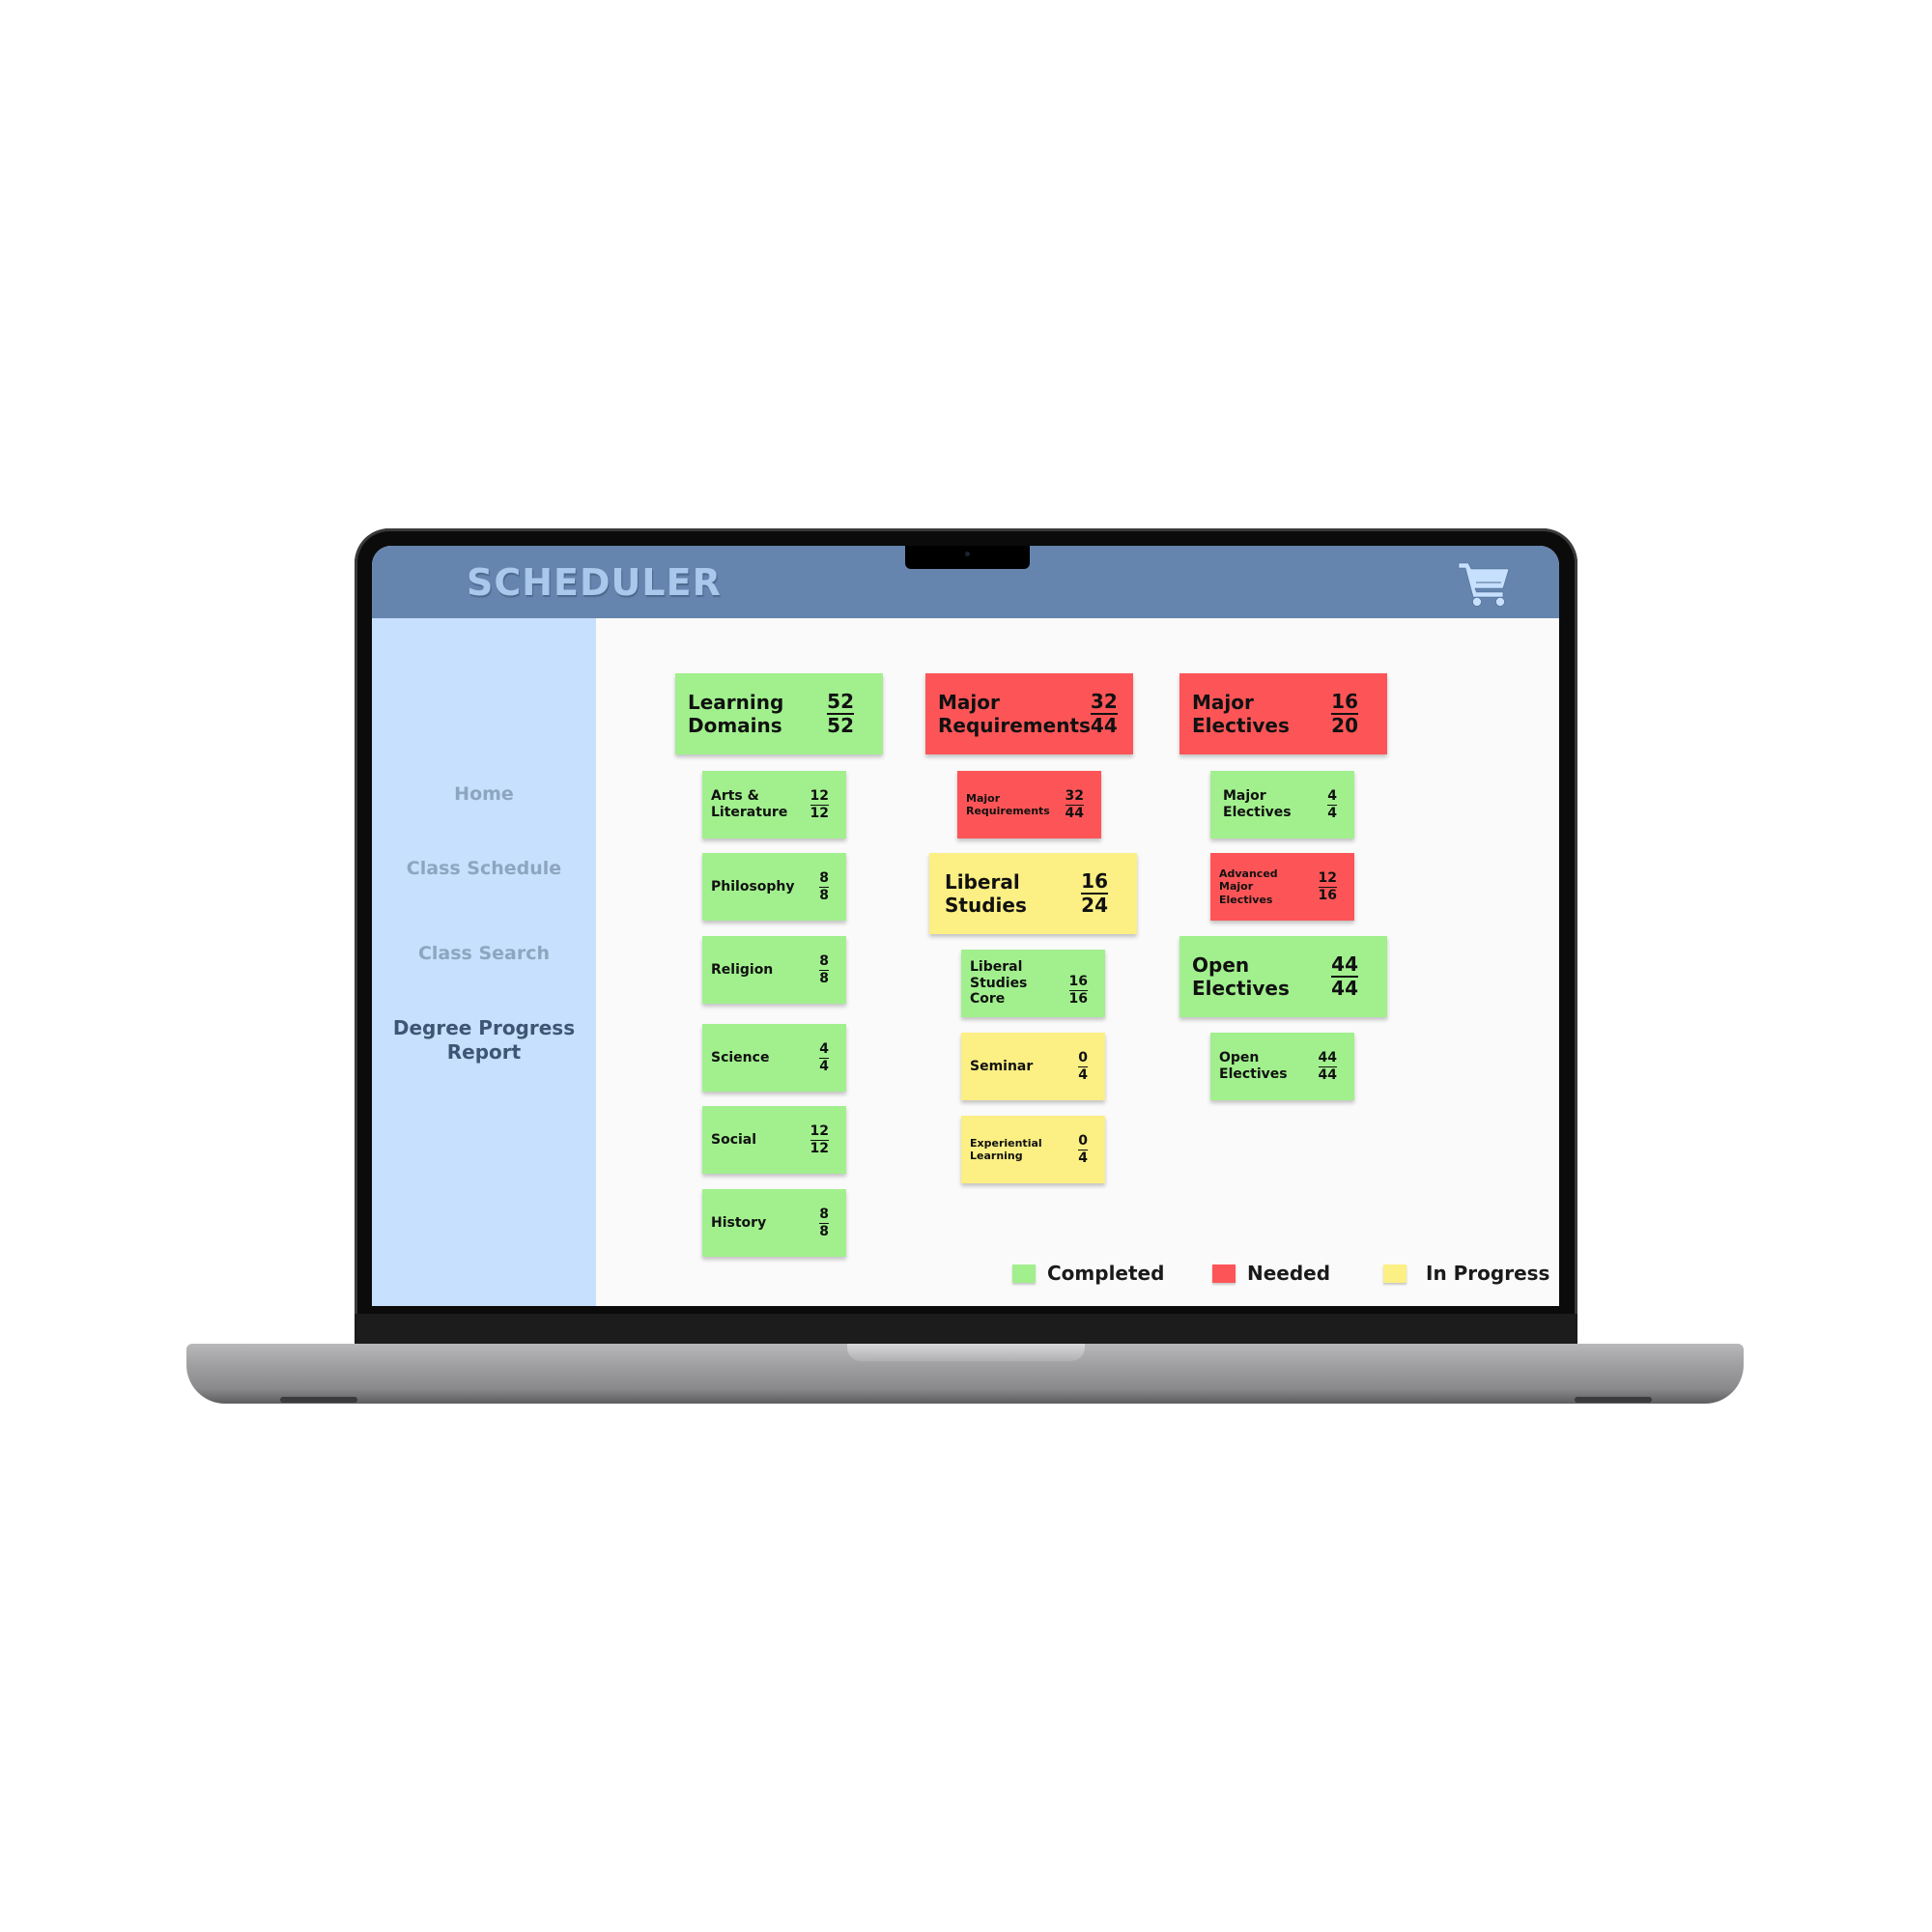 The height and width of the screenshot is (1932, 1932). I want to click on sidebar-item-class-search: Class Search, so click(484, 954).